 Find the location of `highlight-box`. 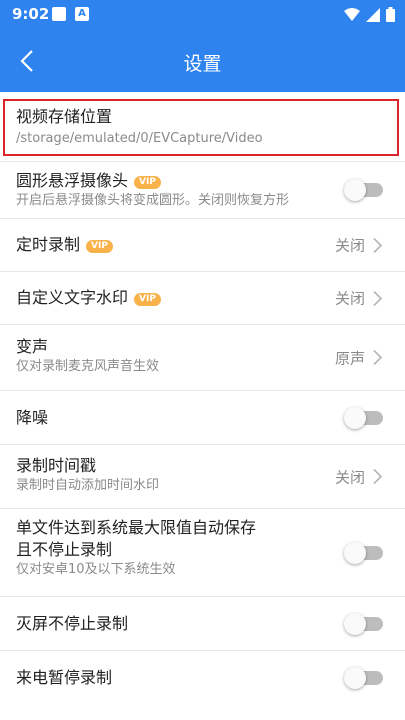

highlight-box is located at coordinates (201, 127).